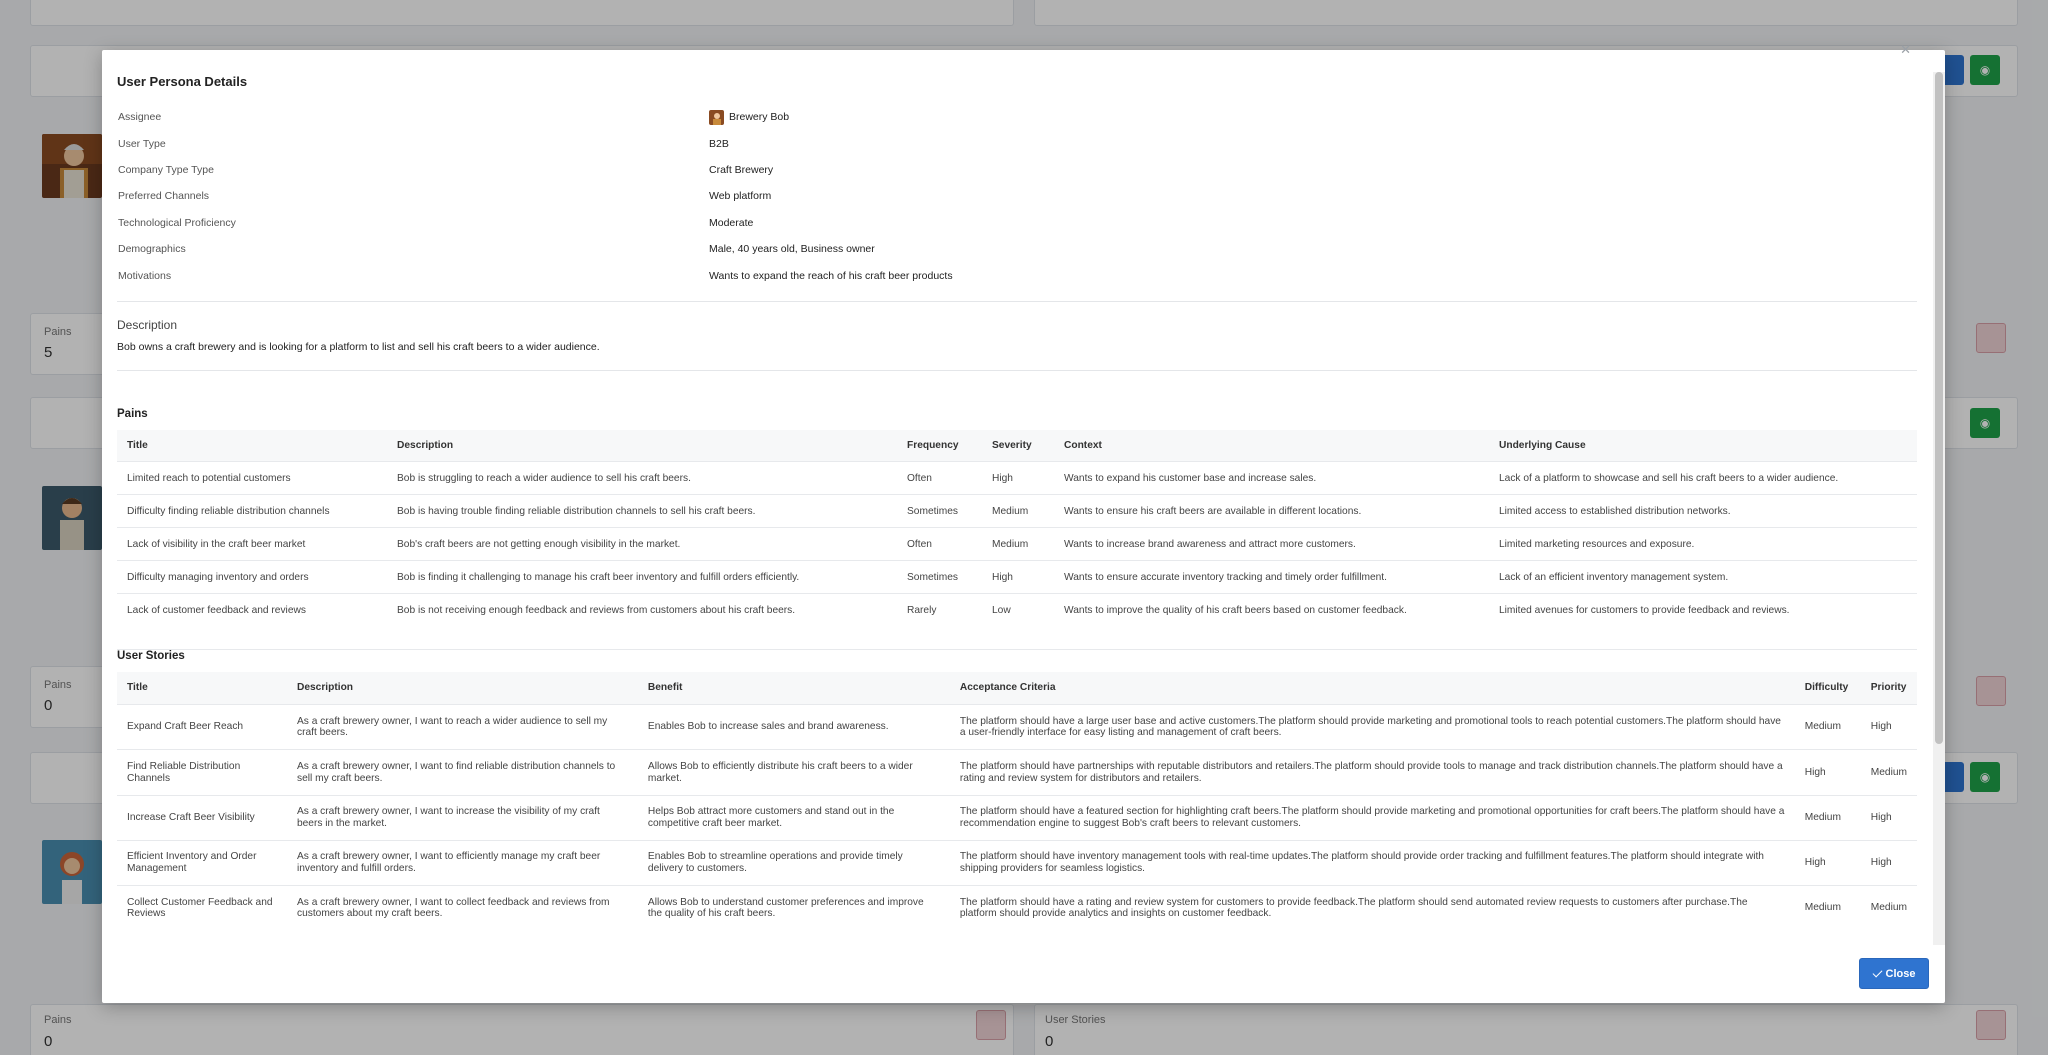 The image size is (2048, 1055). Describe the element at coordinates (792, 249) in the screenshot. I see `detail-value: Male, 40 years old, Business owner` at that location.